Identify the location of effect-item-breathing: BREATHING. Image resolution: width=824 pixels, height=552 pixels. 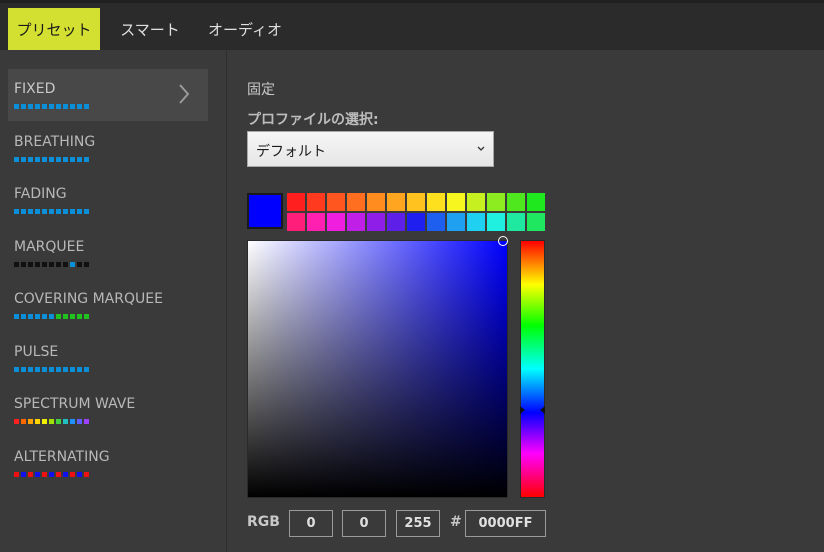
(108, 148).